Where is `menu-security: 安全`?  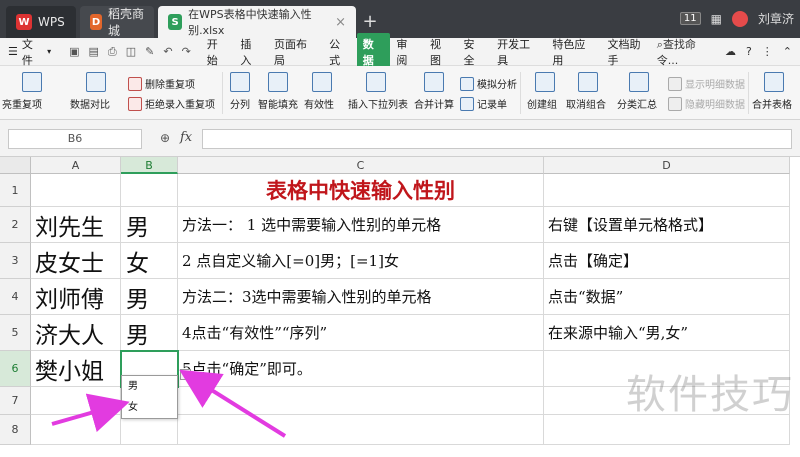
menu-security: 安全 is located at coordinates (475, 52).